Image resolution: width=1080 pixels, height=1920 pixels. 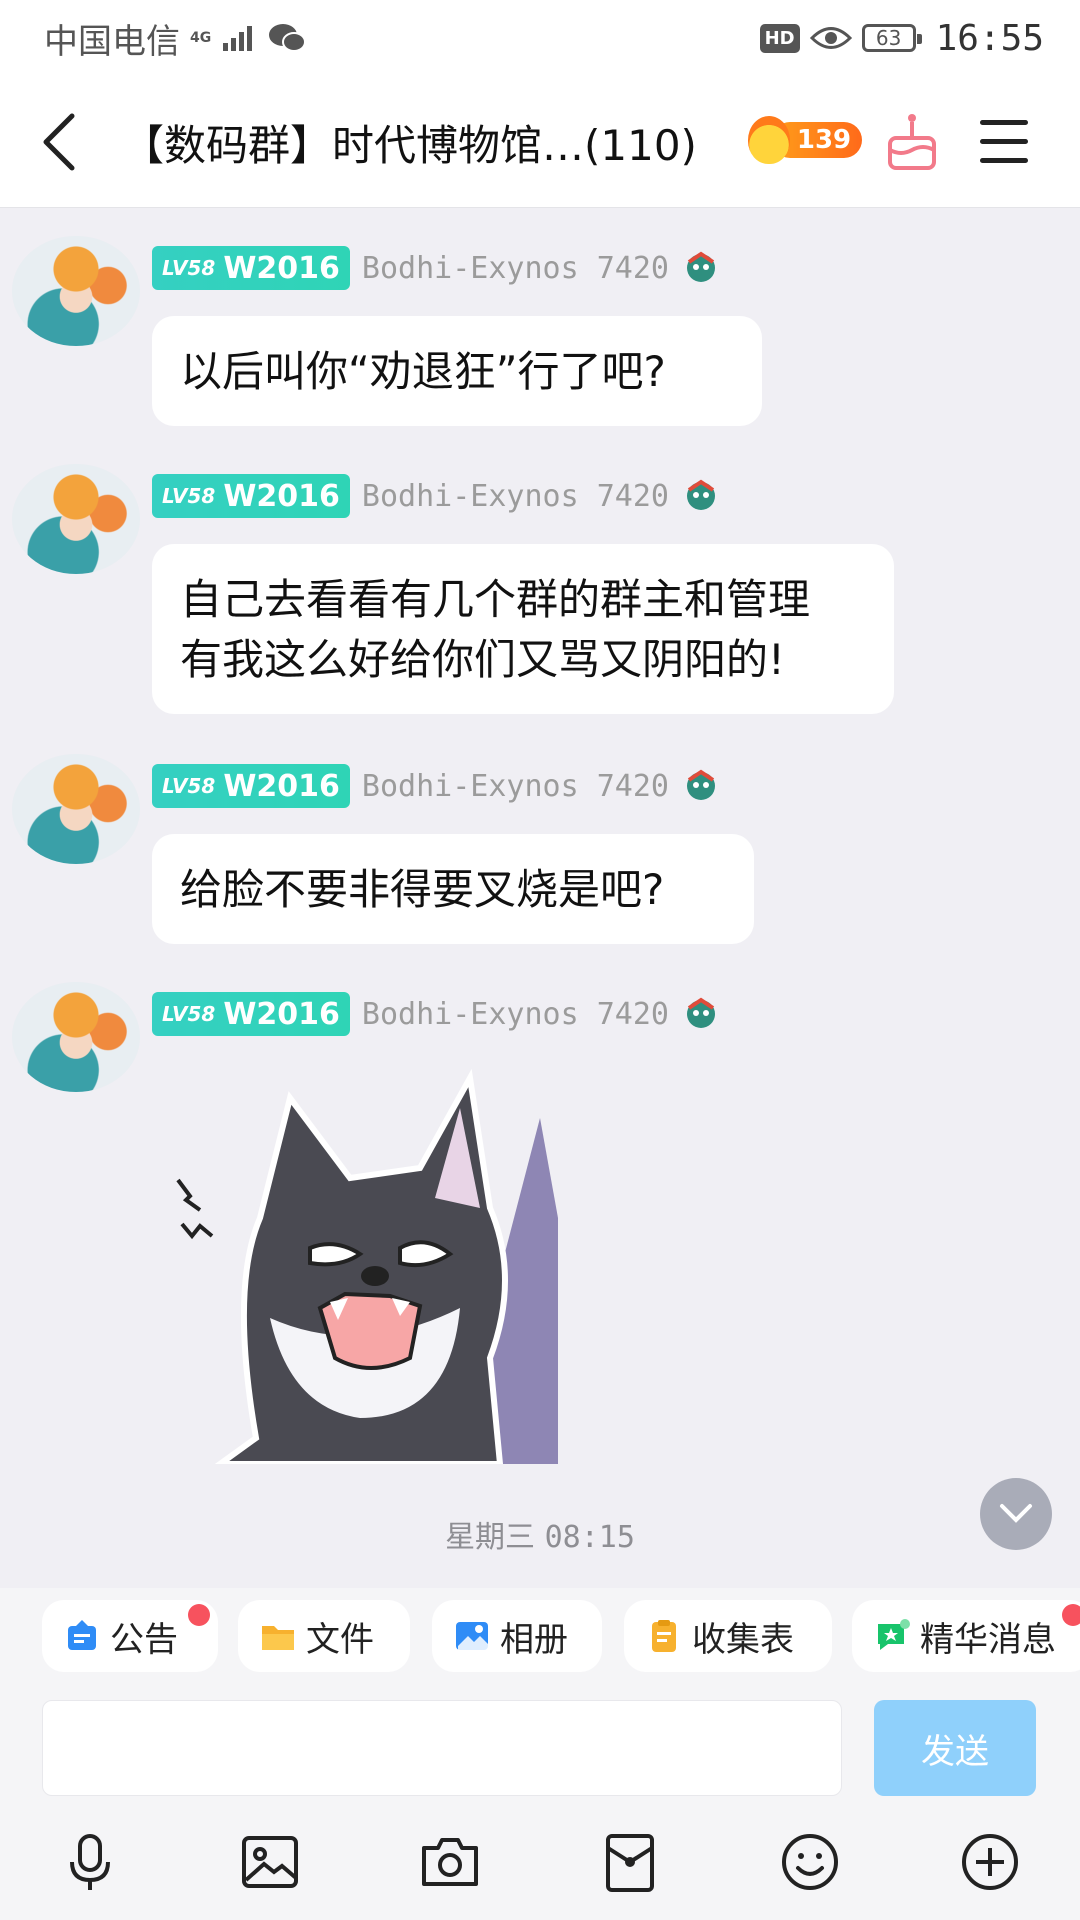 I want to click on wechat-icon, so click(x=288, y=38).